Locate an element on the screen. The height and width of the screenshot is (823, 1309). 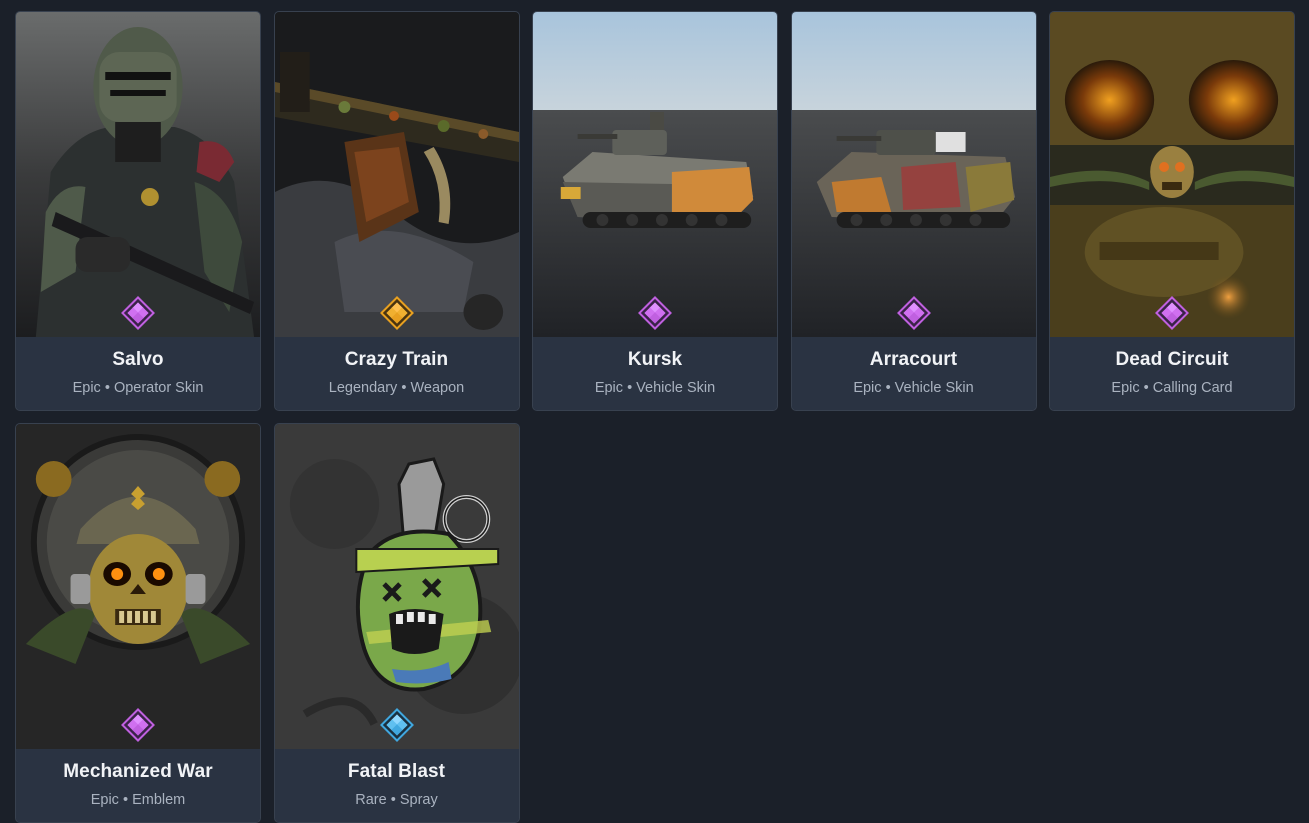
item-category: Operator Skin is located at coordinates (158, 388).